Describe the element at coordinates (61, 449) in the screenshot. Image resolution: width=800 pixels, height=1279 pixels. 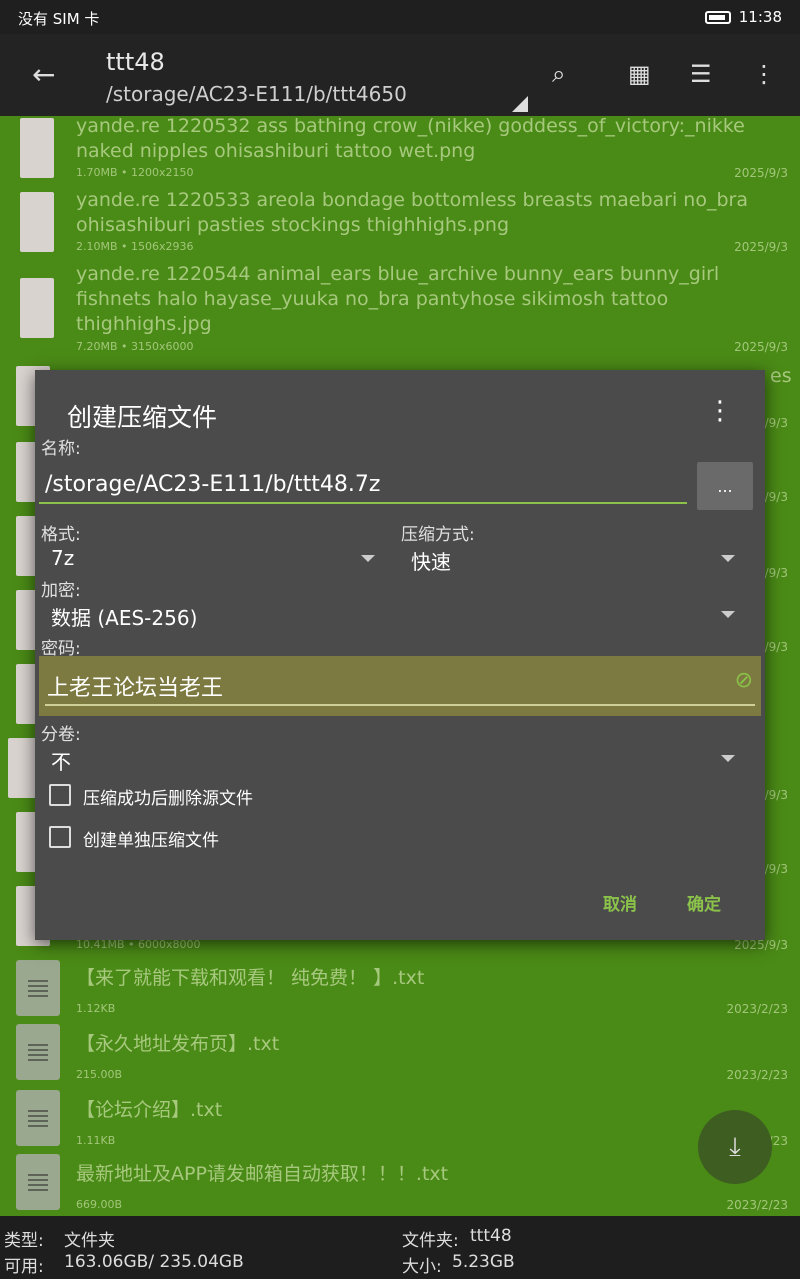
I see `name-label: 名称:` at that location.